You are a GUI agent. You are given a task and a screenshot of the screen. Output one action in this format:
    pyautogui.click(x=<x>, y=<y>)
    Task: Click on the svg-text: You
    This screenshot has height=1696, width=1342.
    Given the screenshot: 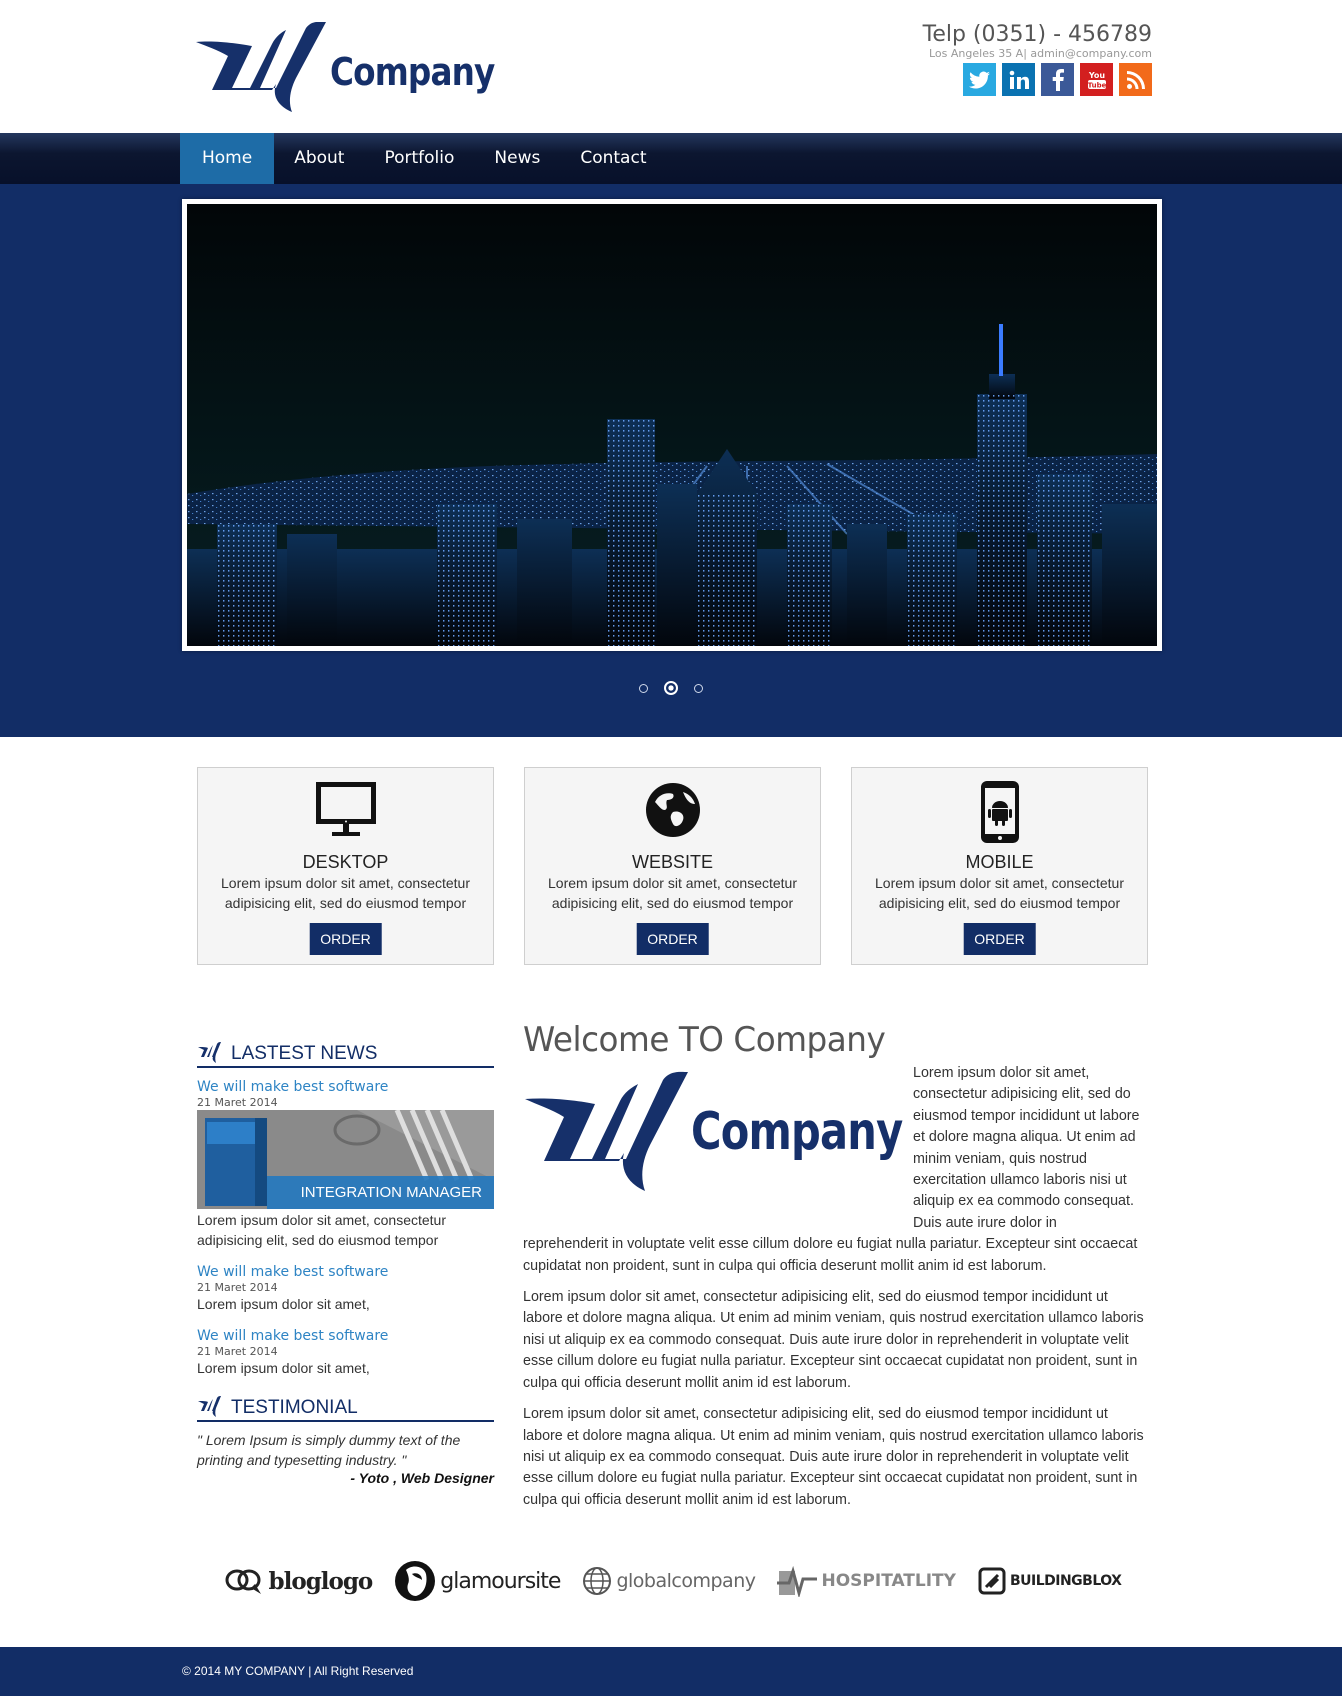 What is the action you would take?
    pyautogui.click(x=1096, y=75)
    